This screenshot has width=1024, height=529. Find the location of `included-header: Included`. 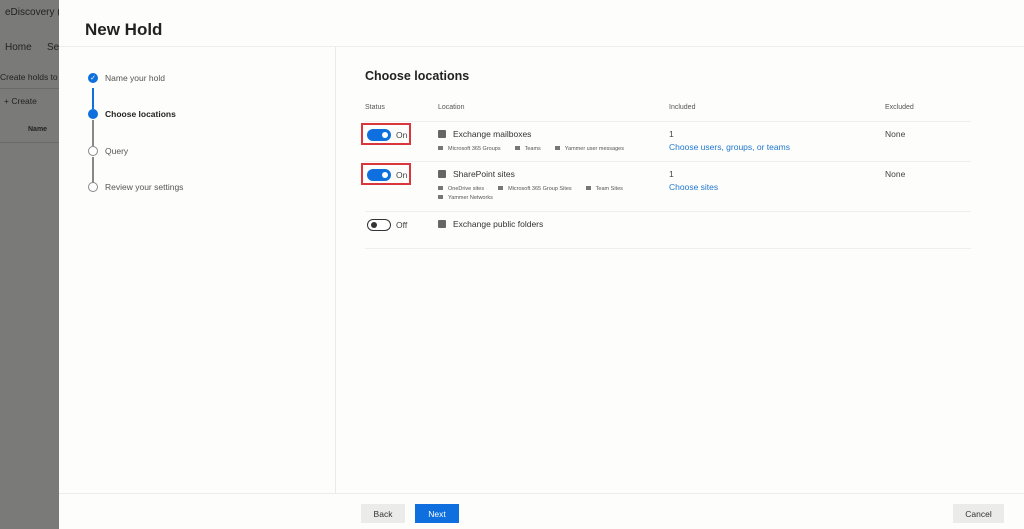

included-header: Included is located at coordinates (682, 107).